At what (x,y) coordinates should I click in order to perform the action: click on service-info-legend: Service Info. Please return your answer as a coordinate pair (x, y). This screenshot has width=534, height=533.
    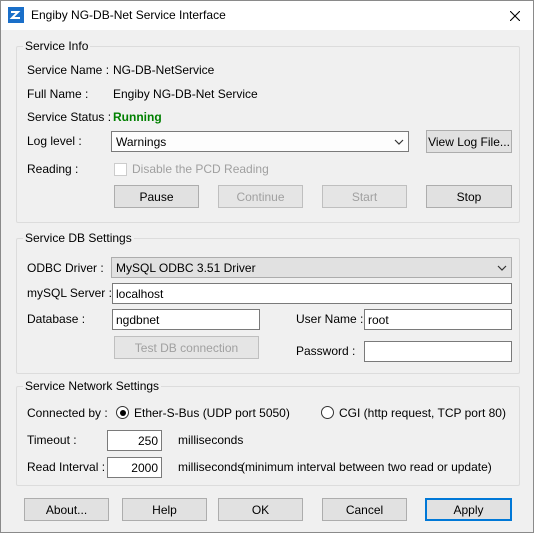
    Looking at the image, I should click on (57, 46).